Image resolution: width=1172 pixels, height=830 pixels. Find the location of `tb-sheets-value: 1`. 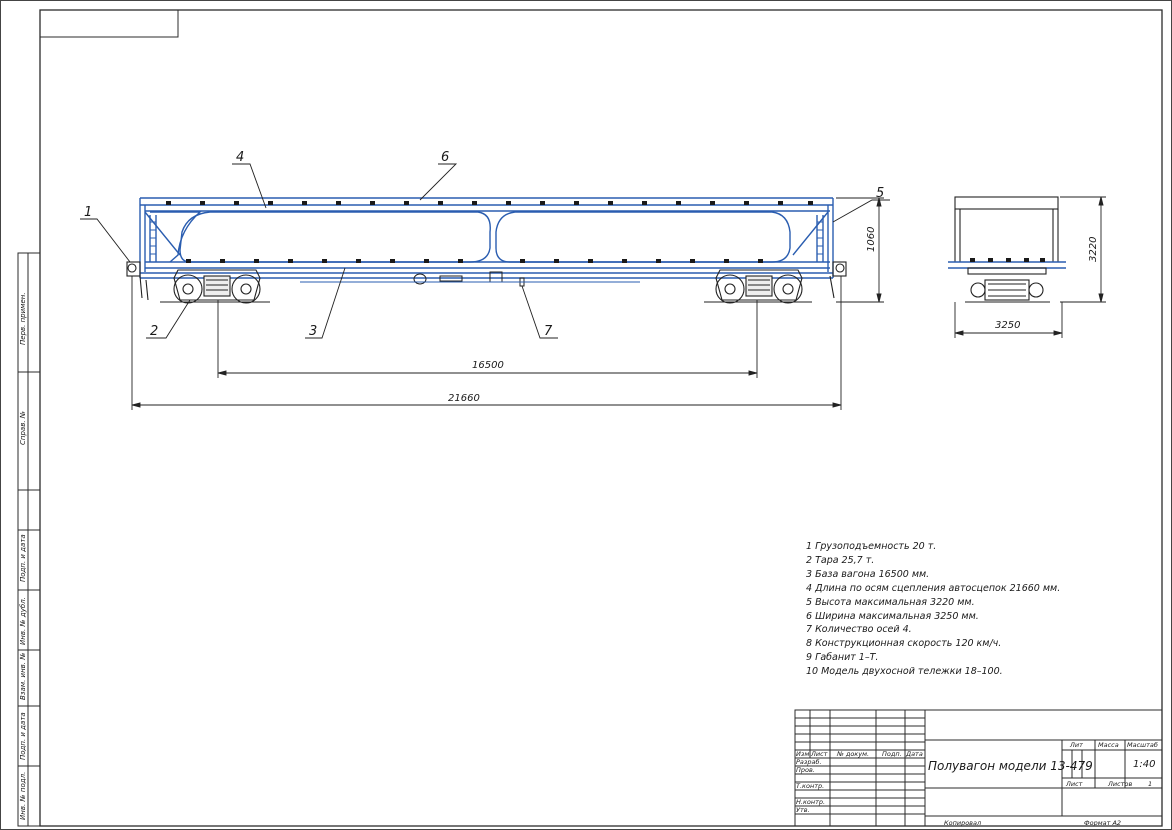

tb-sheets-value: 1 is located at coordinates (1150, 784).